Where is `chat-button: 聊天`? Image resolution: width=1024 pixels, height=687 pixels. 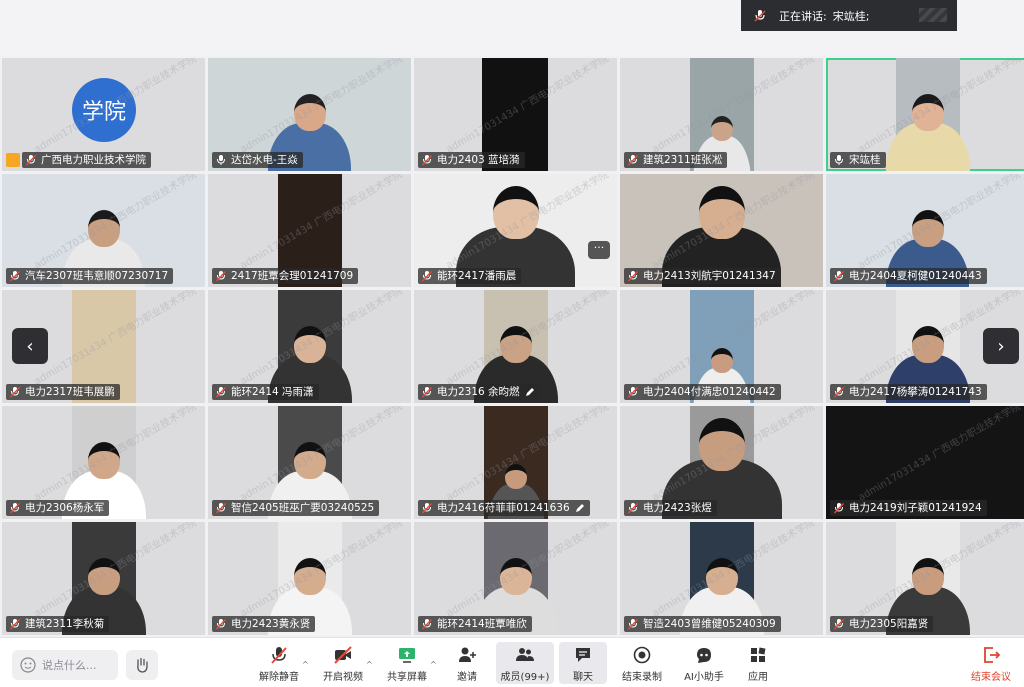 chat-button: 聊天 is located at coordinates (583, 663).